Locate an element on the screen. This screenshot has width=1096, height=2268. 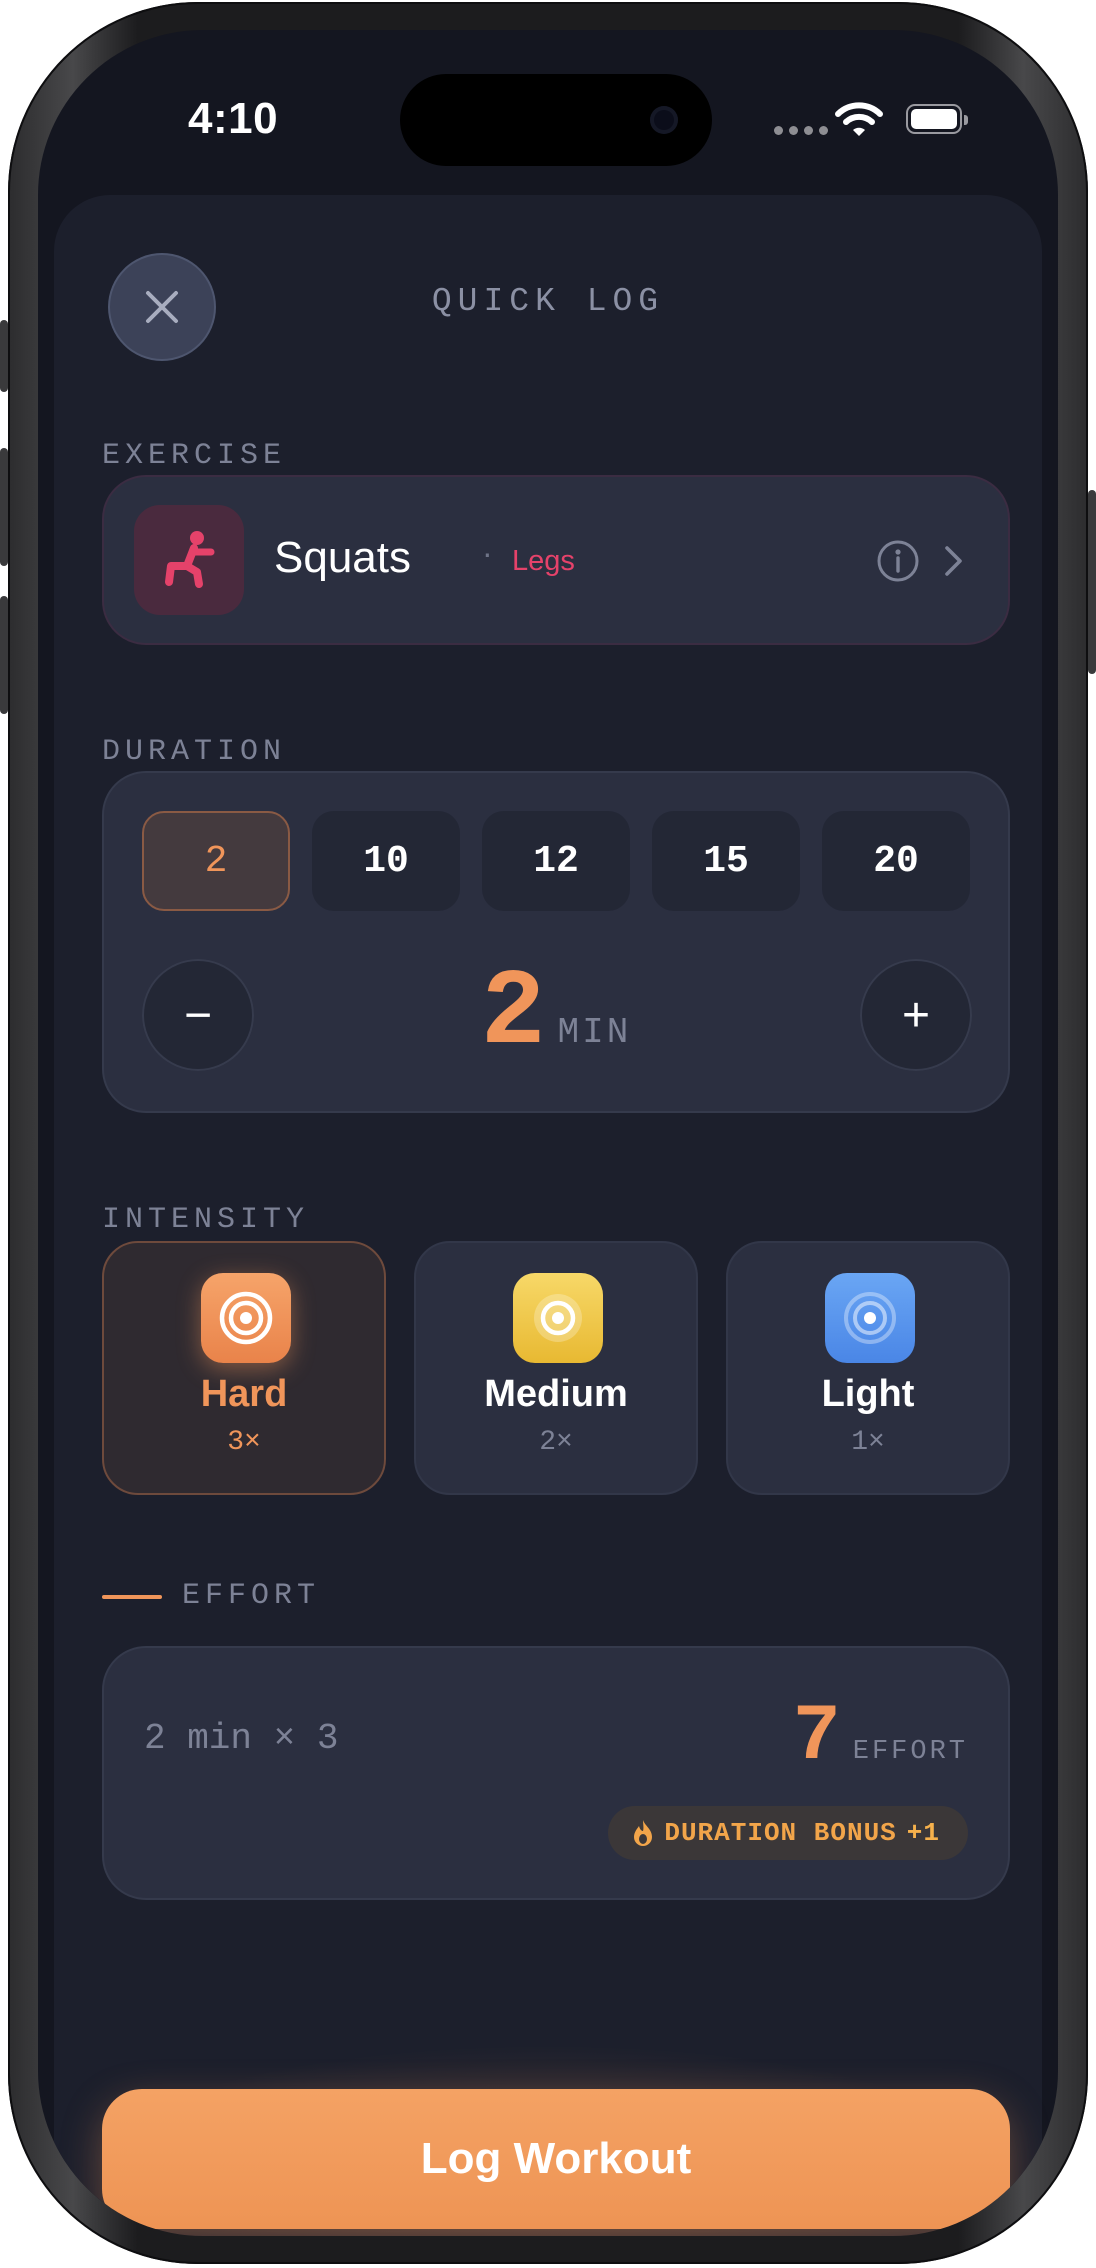
duration-chip-2: 2 is located at coordinates (216, 861).